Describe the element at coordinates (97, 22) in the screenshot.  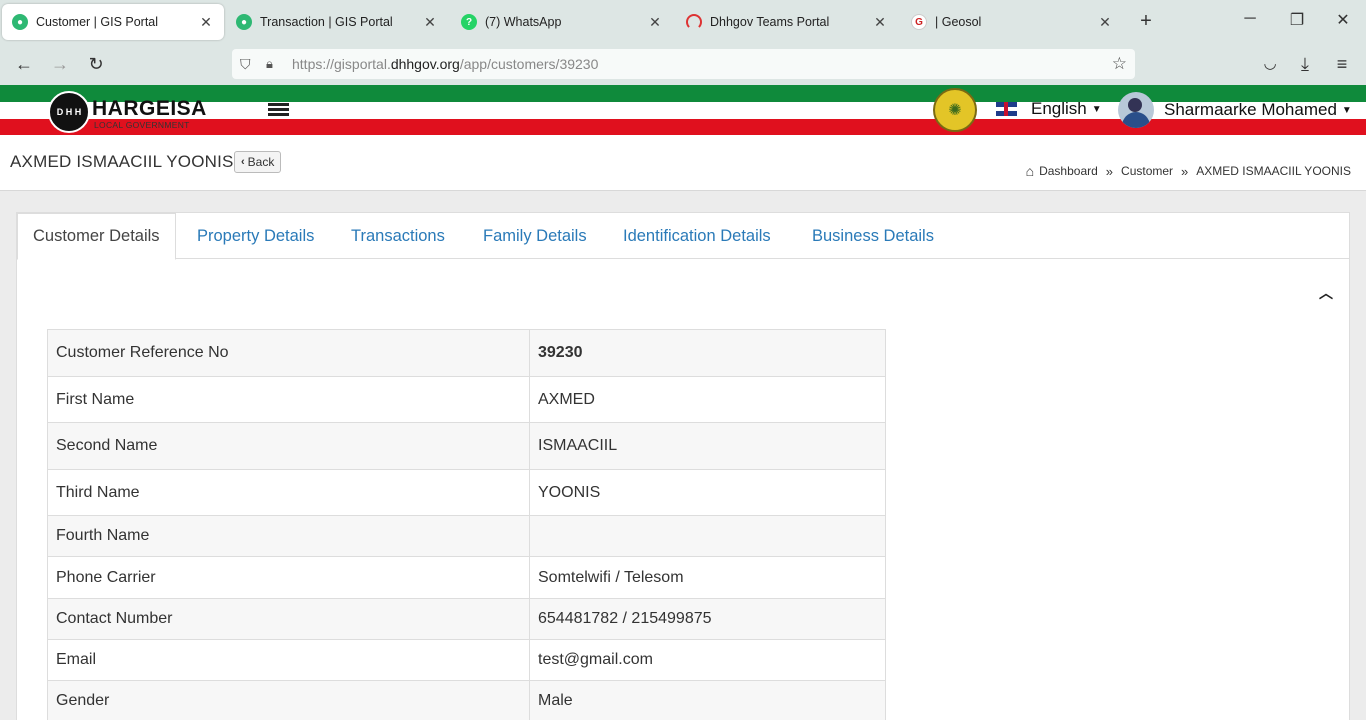
I see `browser-tab-title: Customer | GIS Portal` at that location.